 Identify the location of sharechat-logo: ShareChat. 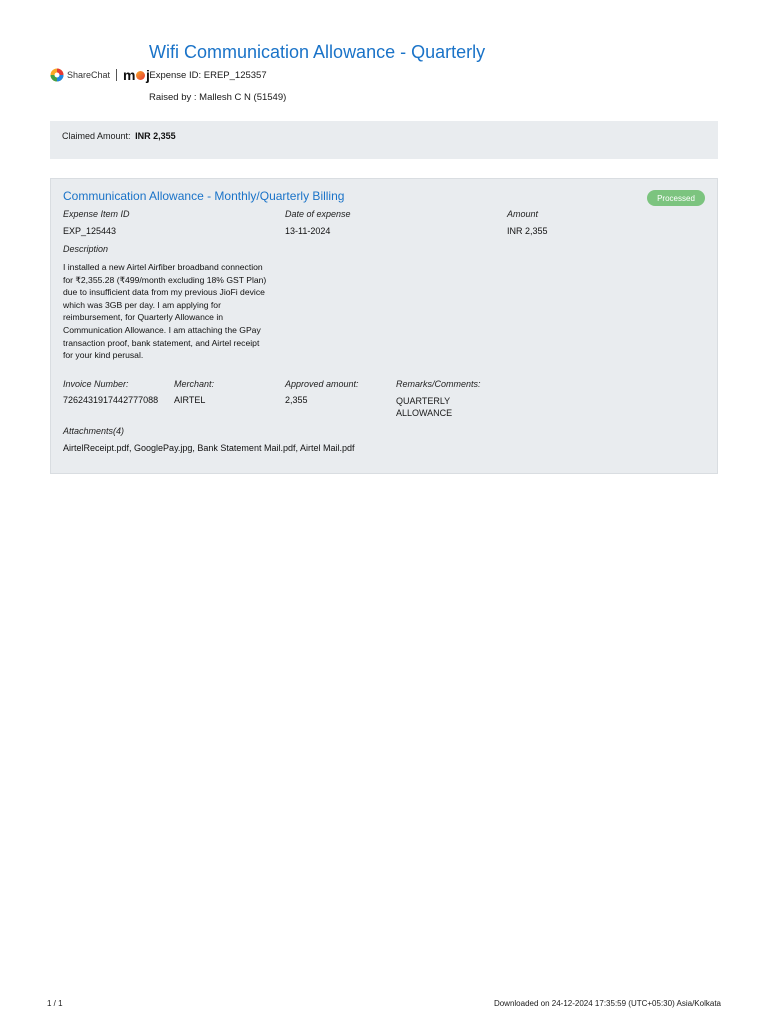
(80, 75).